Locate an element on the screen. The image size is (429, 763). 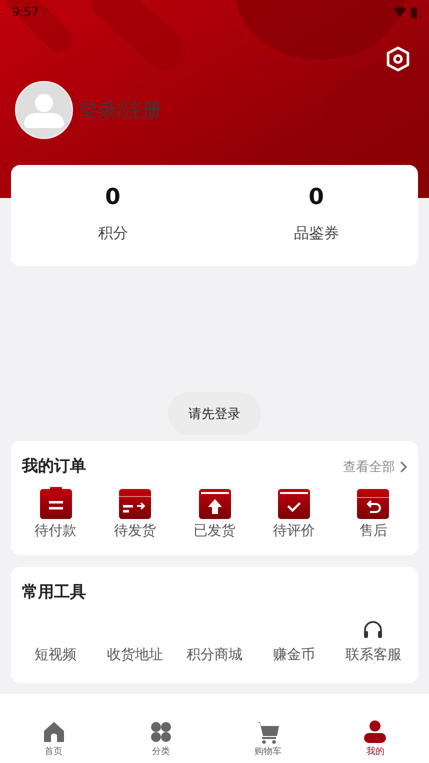
grid-icon is located at coordinates (160, 732).